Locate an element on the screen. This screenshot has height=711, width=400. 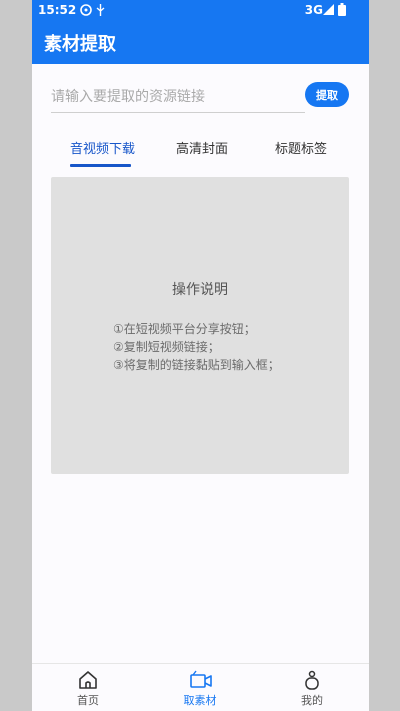
bottom-navigation: 首页 取素材 我的 is located at coordinates (200, 687).